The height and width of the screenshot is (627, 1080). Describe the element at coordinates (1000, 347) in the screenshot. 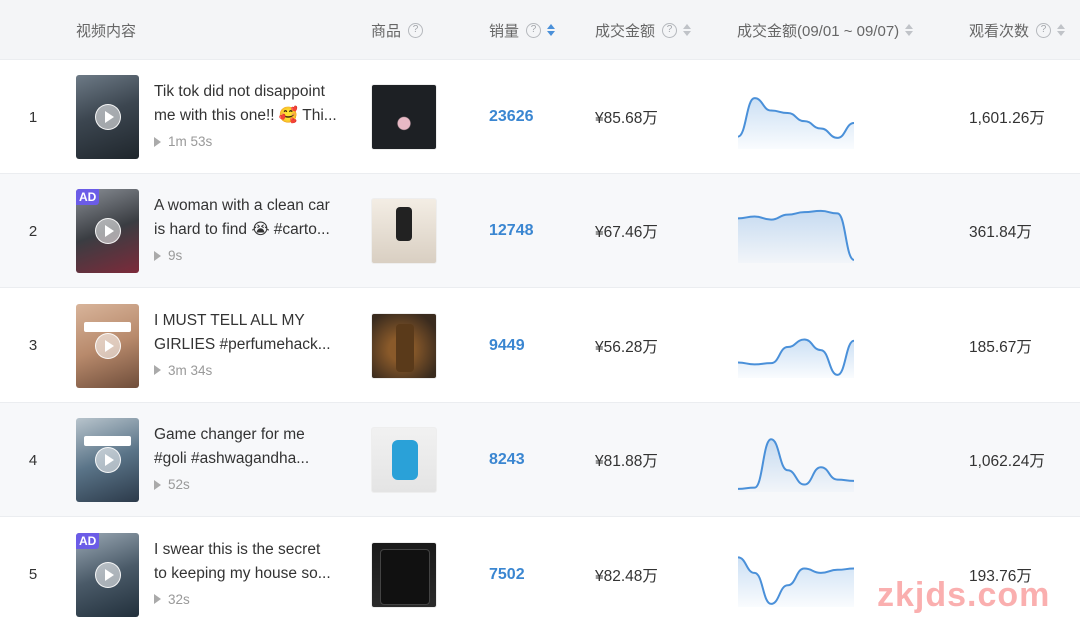

I see `view-count: 185.67万` at that location.